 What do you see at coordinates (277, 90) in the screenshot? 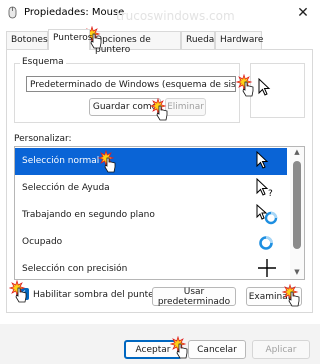
I see `pointer-preview` at bounding box center [277, 90].